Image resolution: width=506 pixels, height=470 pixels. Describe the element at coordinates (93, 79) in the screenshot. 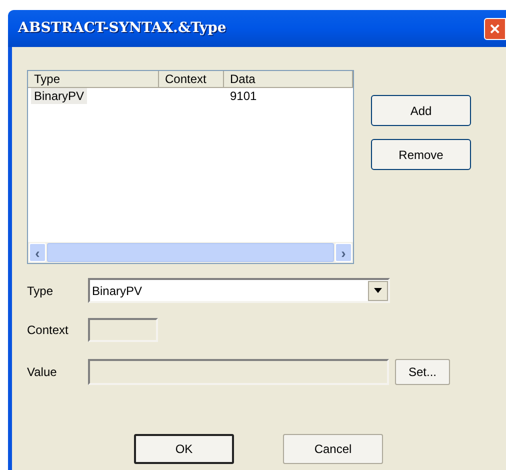

I see `column-header: Type` at that location.